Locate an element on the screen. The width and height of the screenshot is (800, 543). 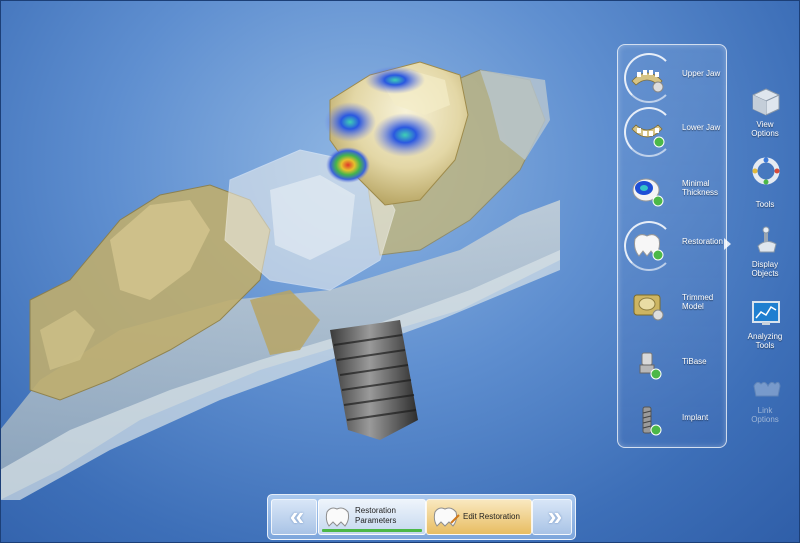
object-item-trimmed-model: Trimmed Model is located at coordinates (672, 309).